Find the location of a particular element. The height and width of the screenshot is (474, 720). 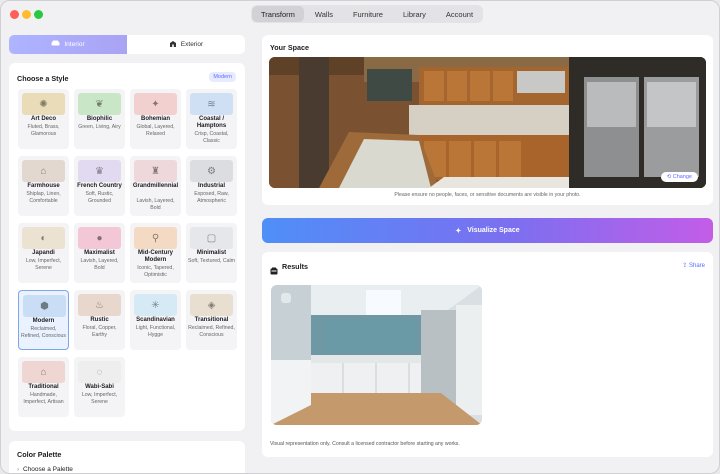

modern-kitchen-illustration is located at coordinates (376, 355).